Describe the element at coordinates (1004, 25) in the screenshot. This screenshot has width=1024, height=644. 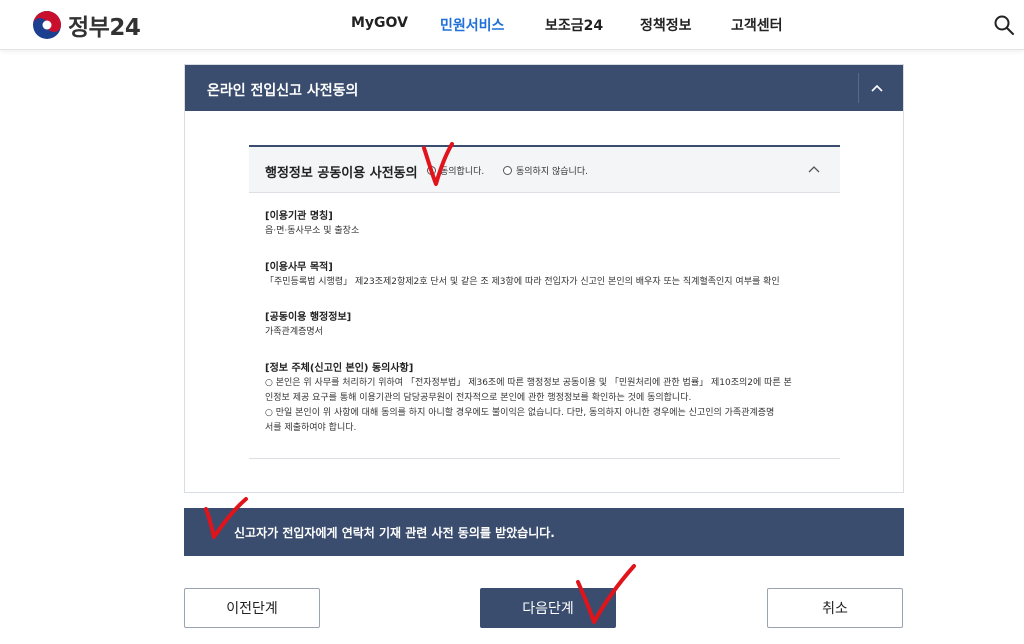
I see `search-icon` at that location.